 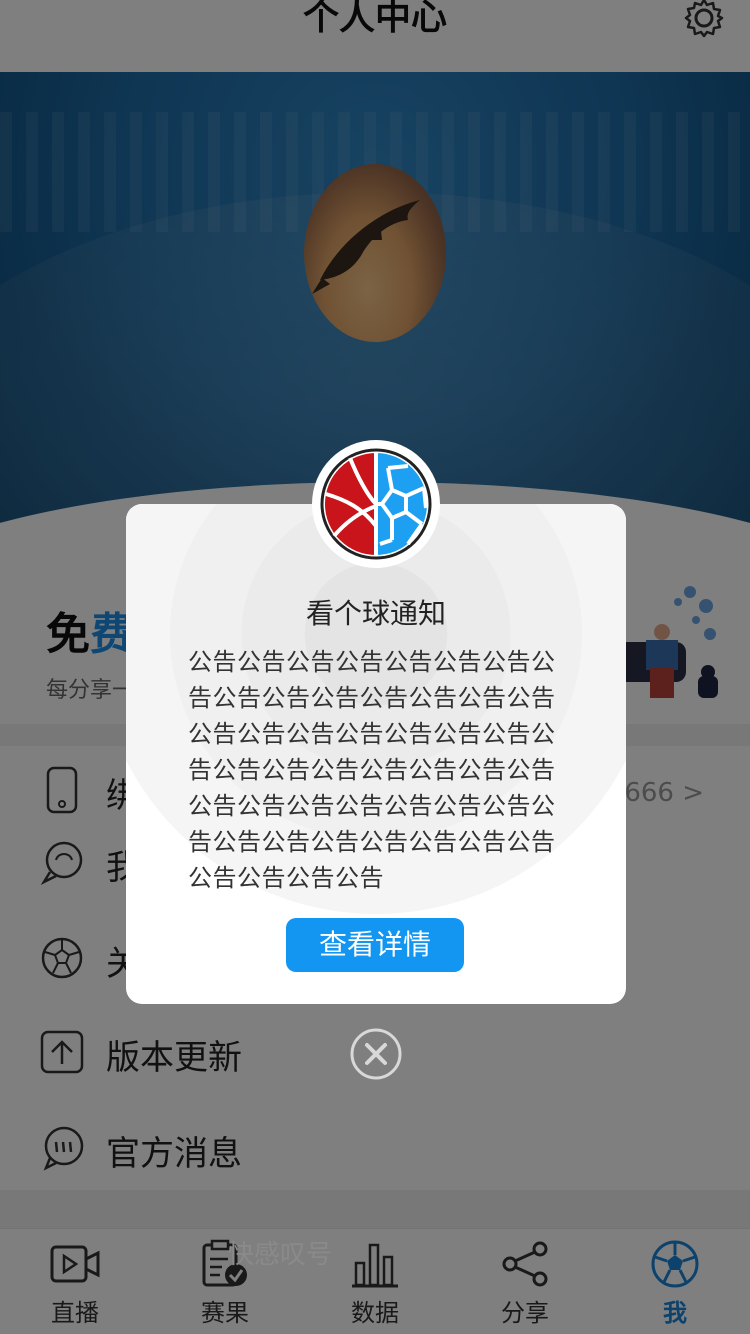 I want to click on ghost-text: 快感叹号, so click(x=280, y=1255).